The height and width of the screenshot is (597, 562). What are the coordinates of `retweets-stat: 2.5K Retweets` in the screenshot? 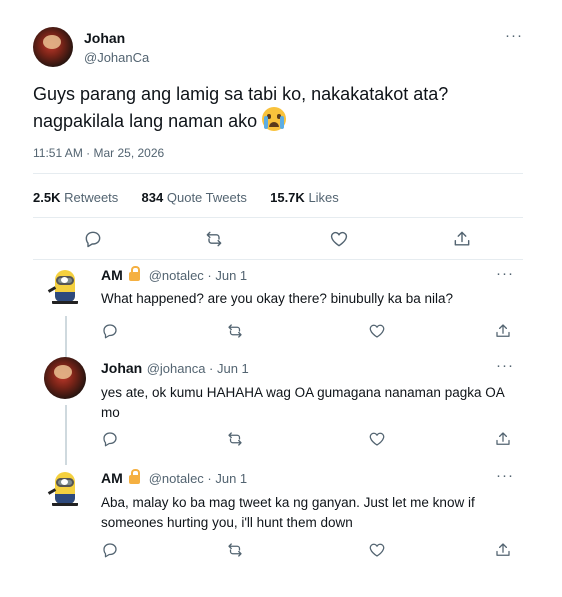 It's located at (75, 197).